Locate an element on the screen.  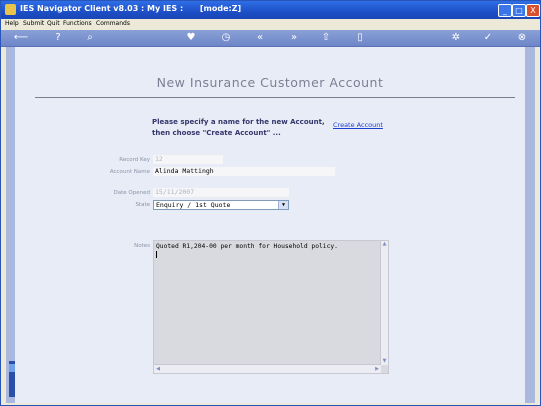
date-opened-field: 15/11/2007 is located at coordinates (221, 192).